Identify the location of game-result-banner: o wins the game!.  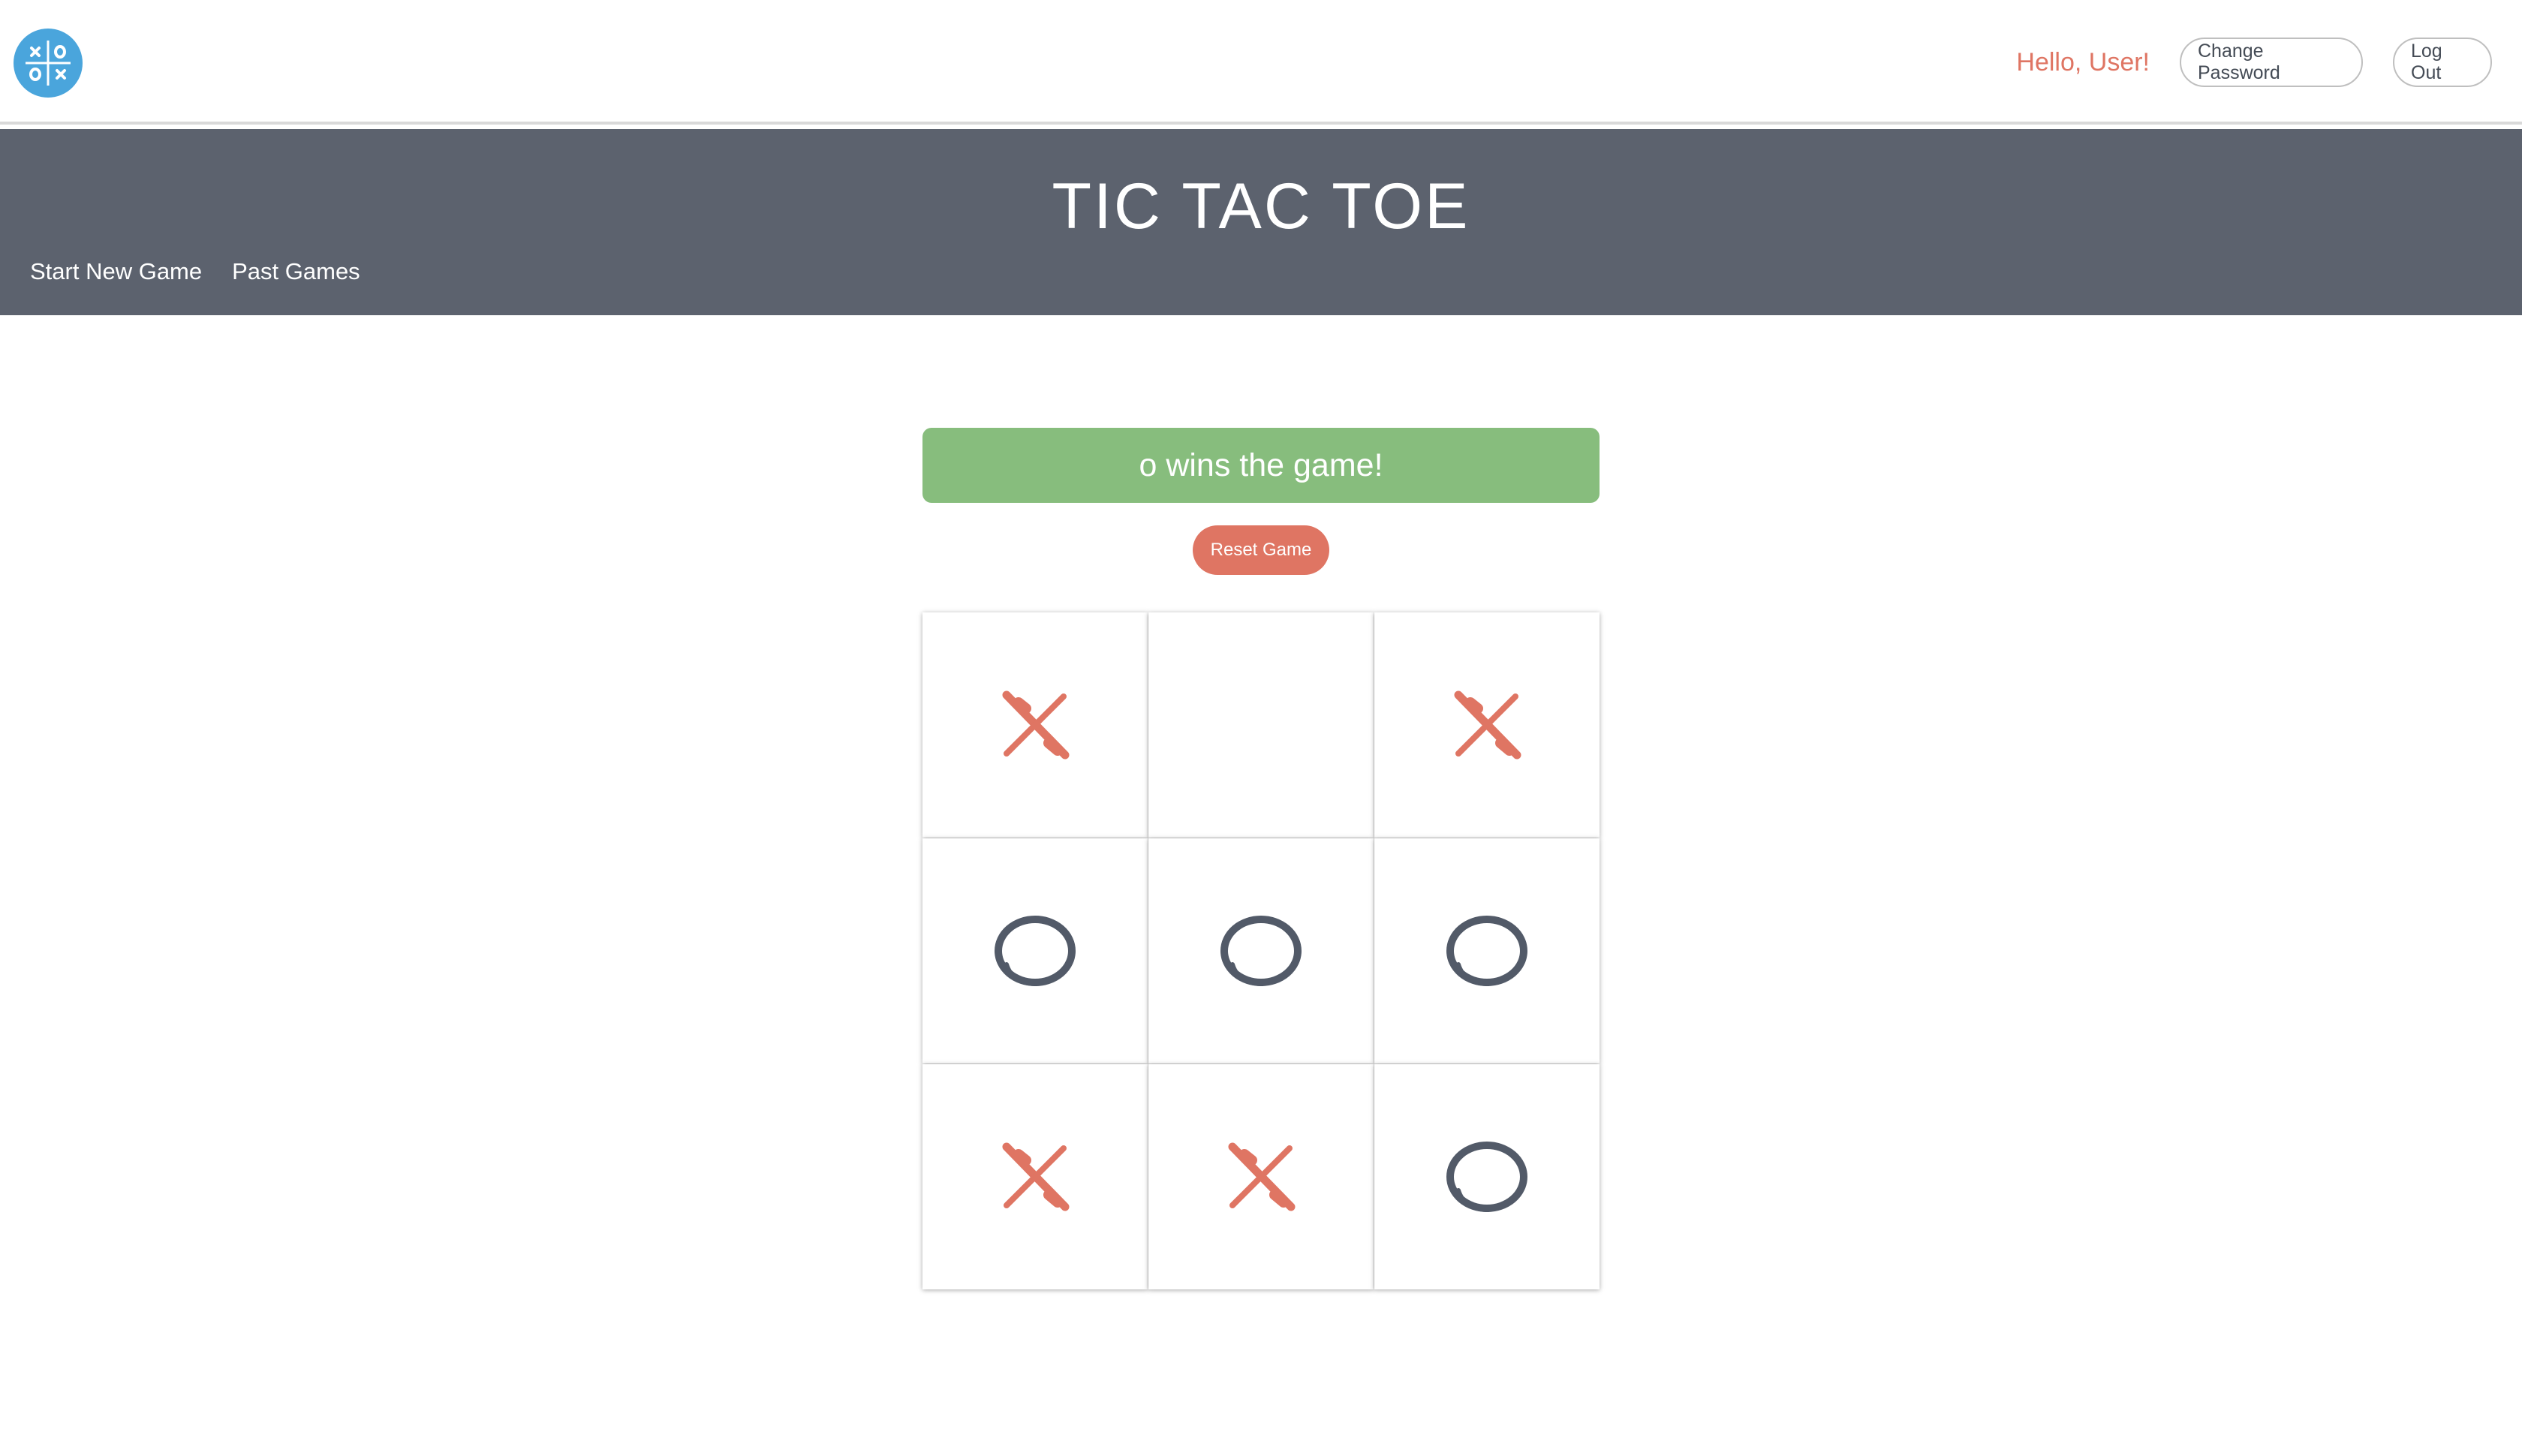
(1261, 465).